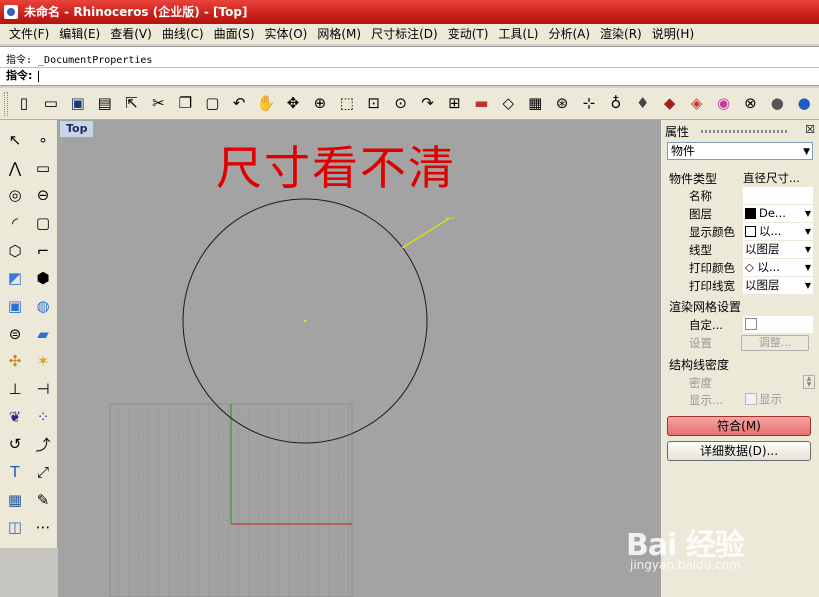 The width and height of the screenshot is (819, 597). I want to click on print-button: ▤, so click(105, 104).